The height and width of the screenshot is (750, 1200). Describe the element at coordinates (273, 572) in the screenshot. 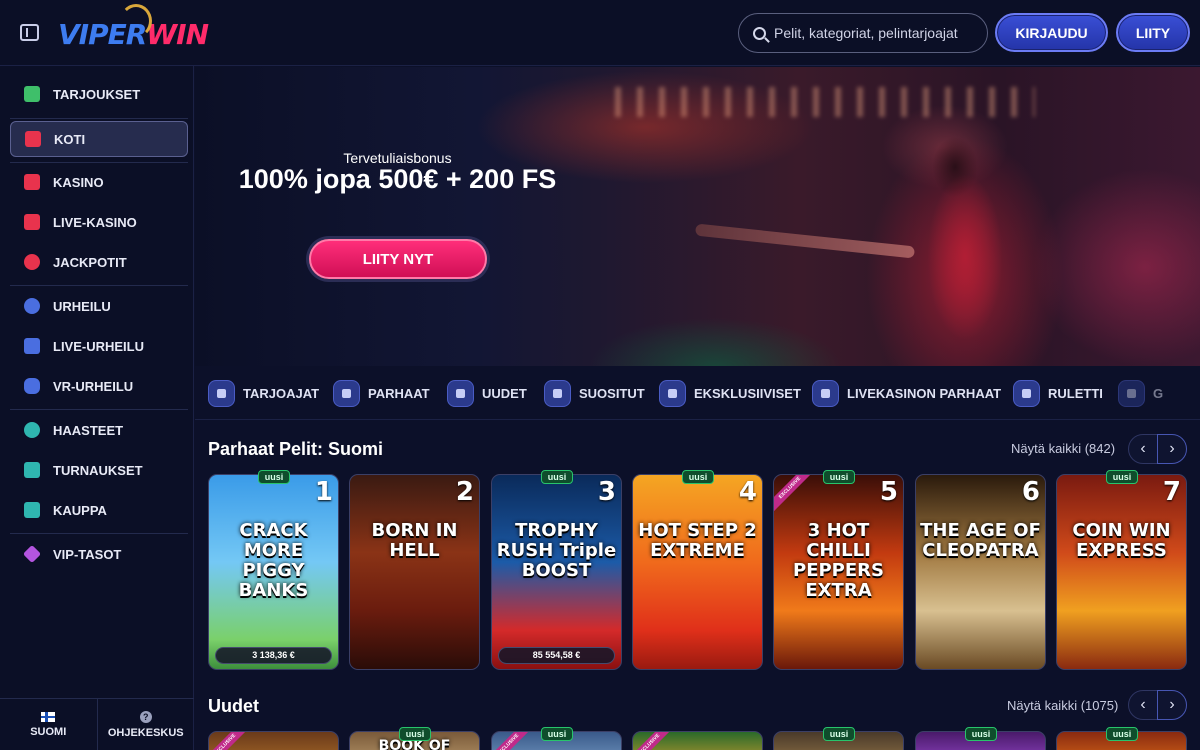

I see `game-card: 1 CRACK MORE PIGGY BANKS 3 138,36 €` at that location.